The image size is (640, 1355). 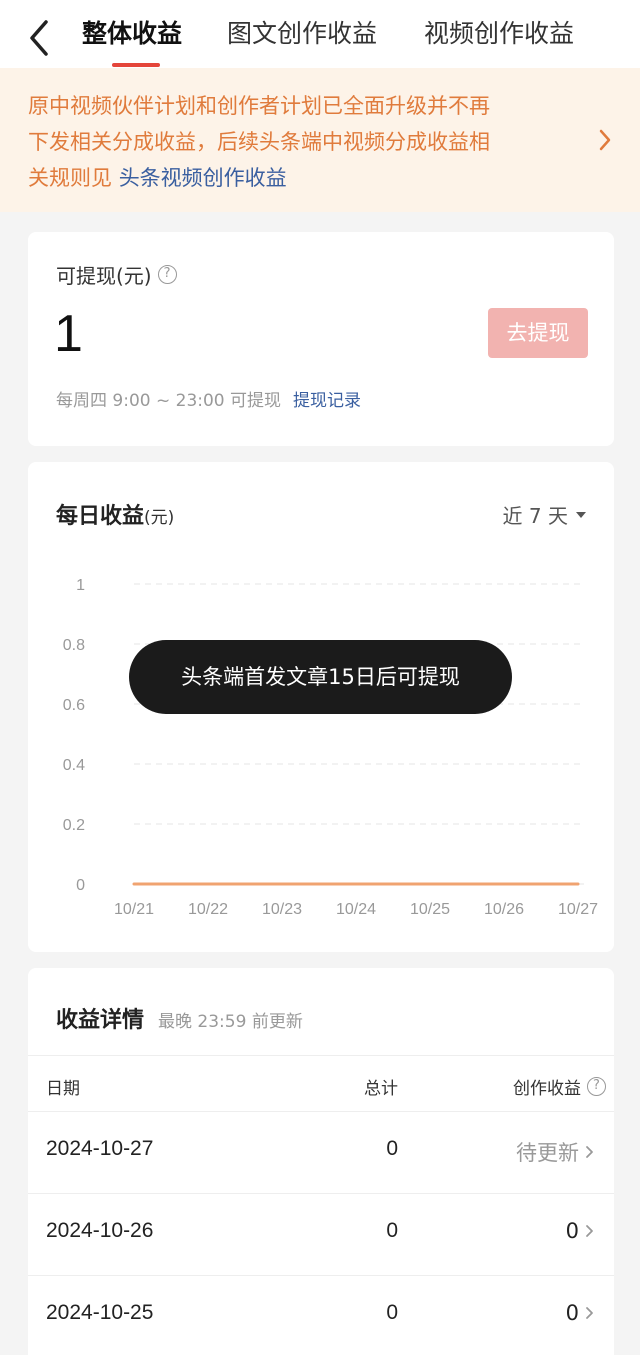 I want to click on daily-income-title: 每日收益(元), so click(x=115, y=514).